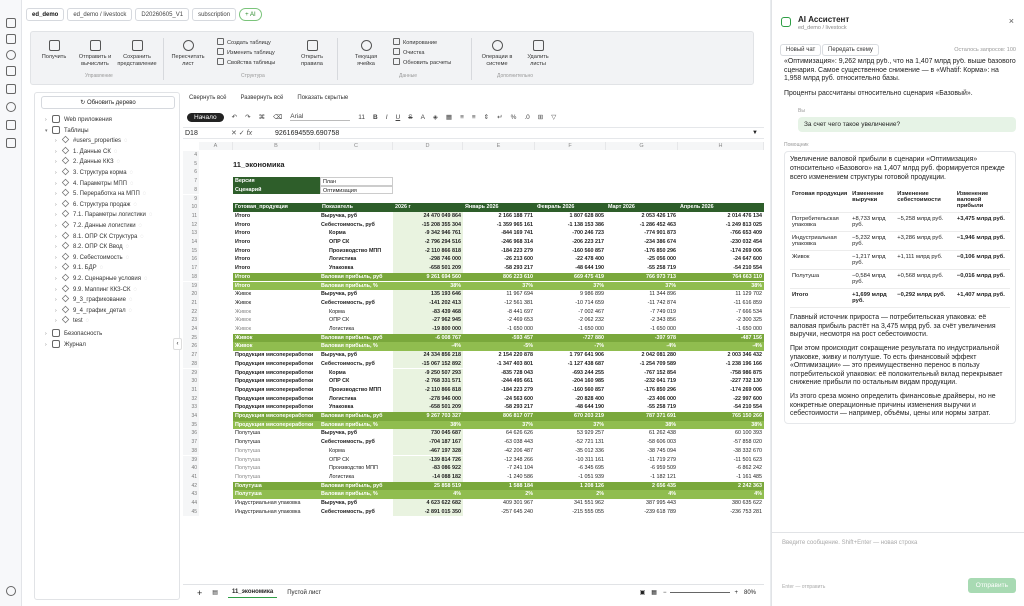  I want to click on value-cell: -1 051 939, so click(570, 477).